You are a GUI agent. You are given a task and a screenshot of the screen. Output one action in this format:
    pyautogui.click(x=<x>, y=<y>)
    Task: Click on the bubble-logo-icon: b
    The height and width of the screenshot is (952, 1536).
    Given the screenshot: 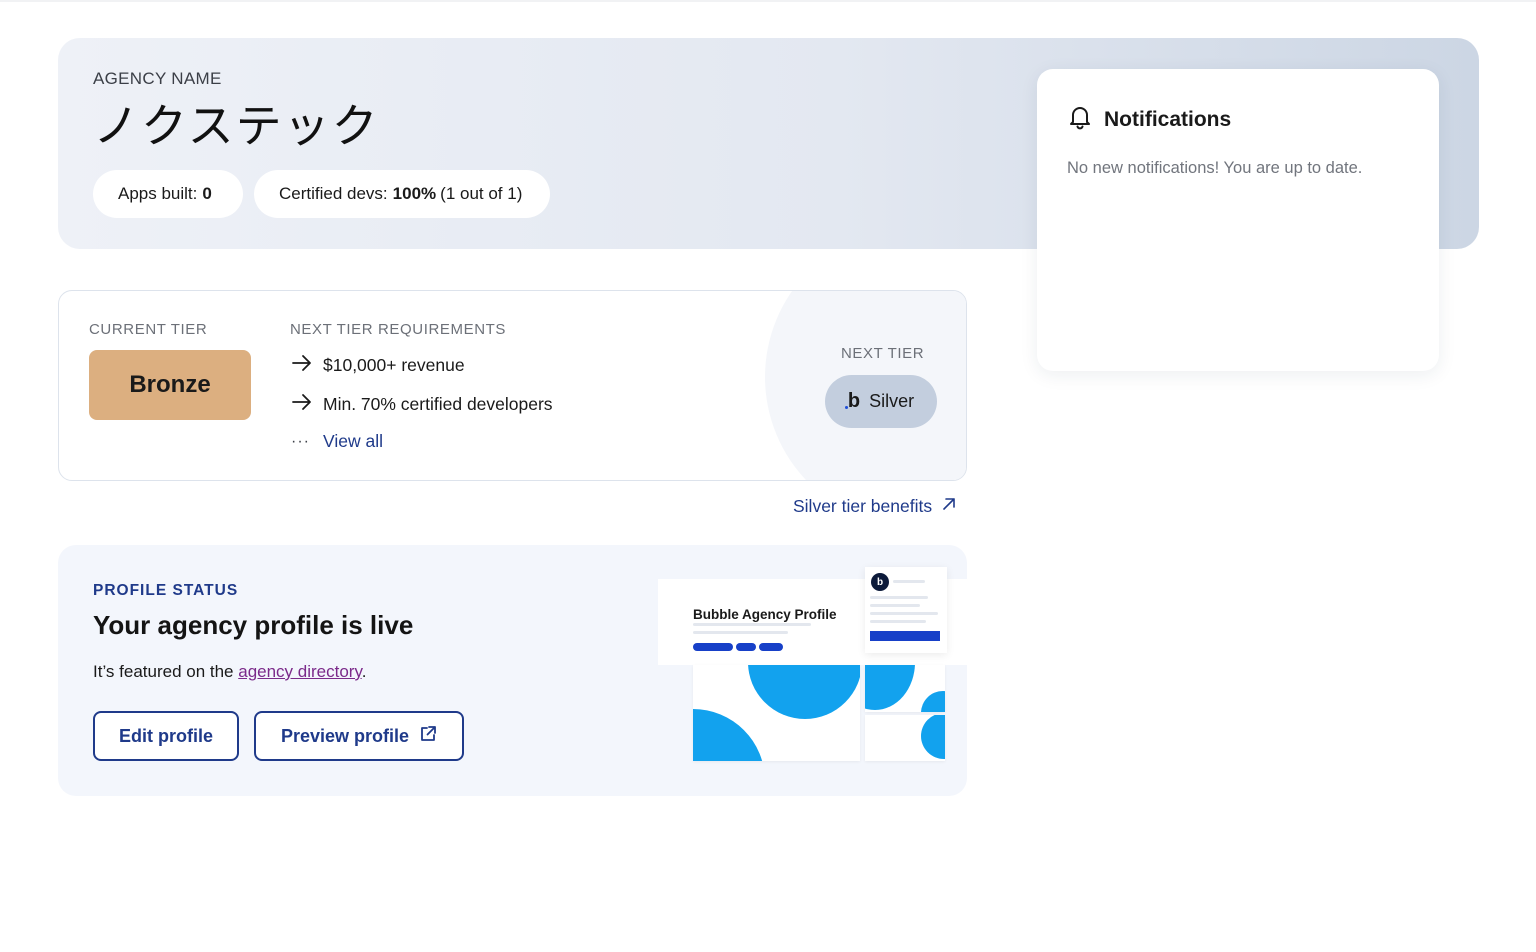 What is the action you would take?
    pyautogui.click(x=852, y=401)
    